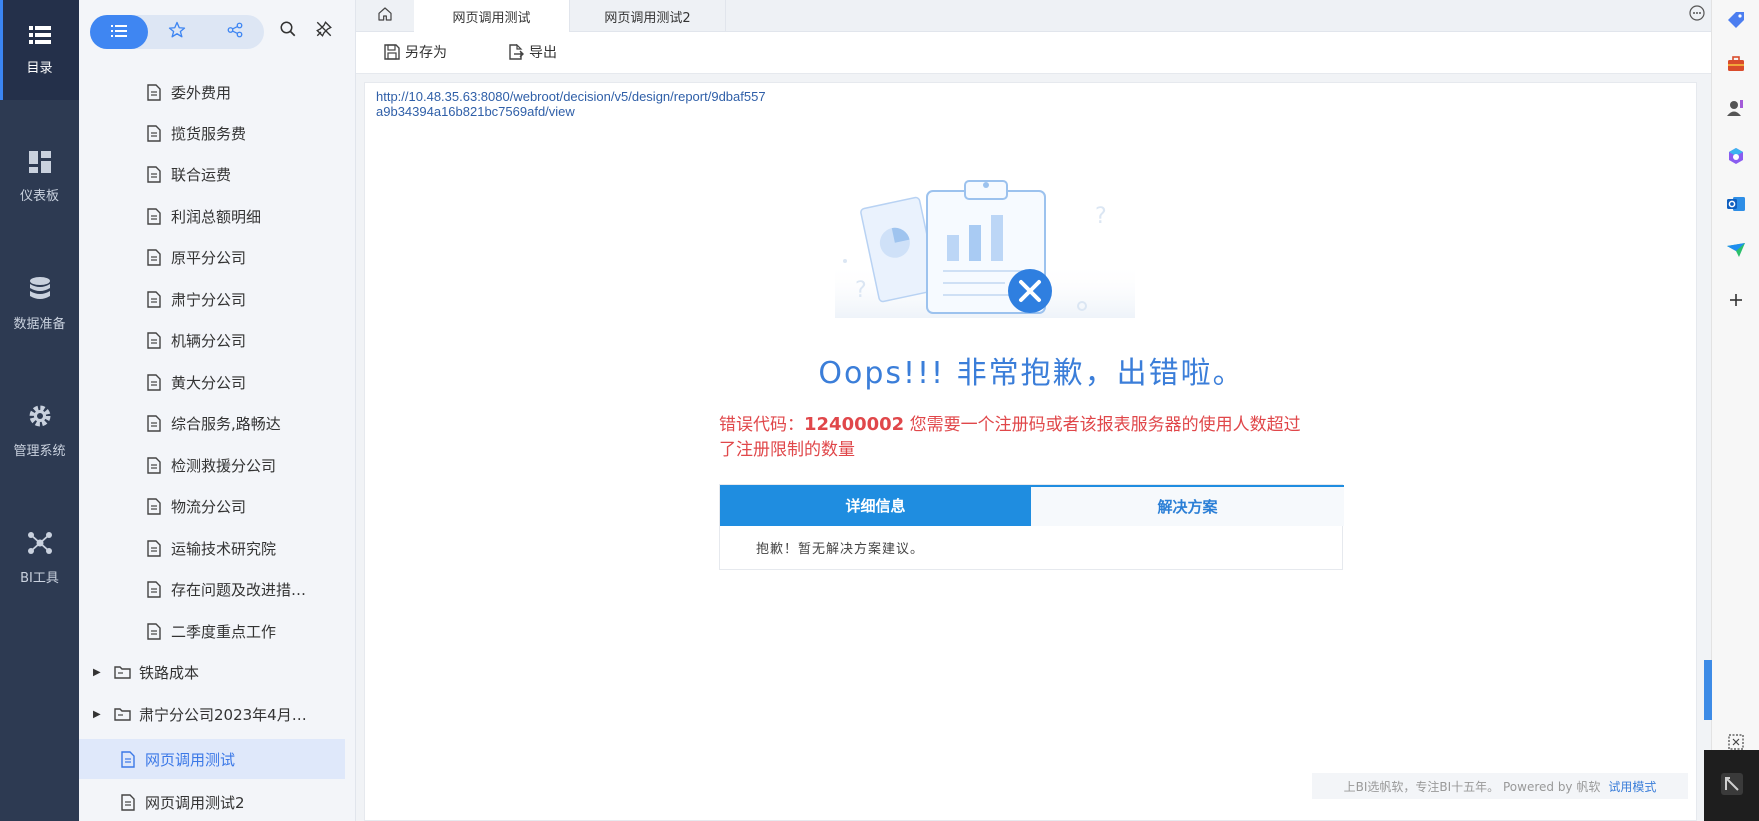  Describe the element at coordinates (288, 31) in the screenshot. I see `search-button` at that location.